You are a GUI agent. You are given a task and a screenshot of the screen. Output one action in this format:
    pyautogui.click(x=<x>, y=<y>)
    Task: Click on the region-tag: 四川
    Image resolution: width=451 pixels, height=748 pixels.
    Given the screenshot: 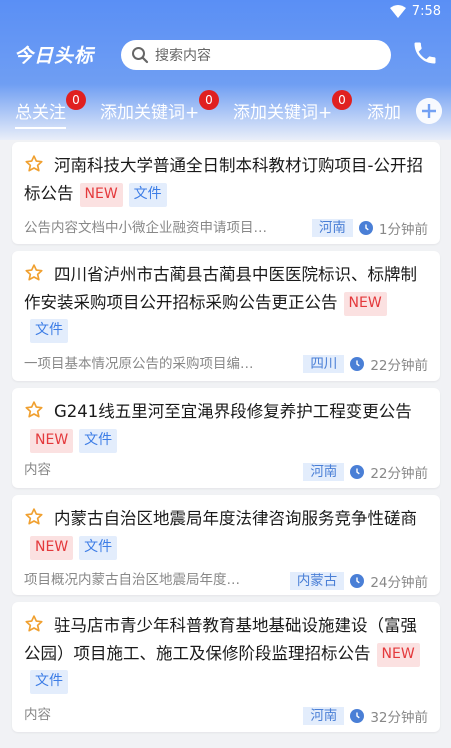 What is the action you would take?
    pyautogui.click(x=324, y=364)
    